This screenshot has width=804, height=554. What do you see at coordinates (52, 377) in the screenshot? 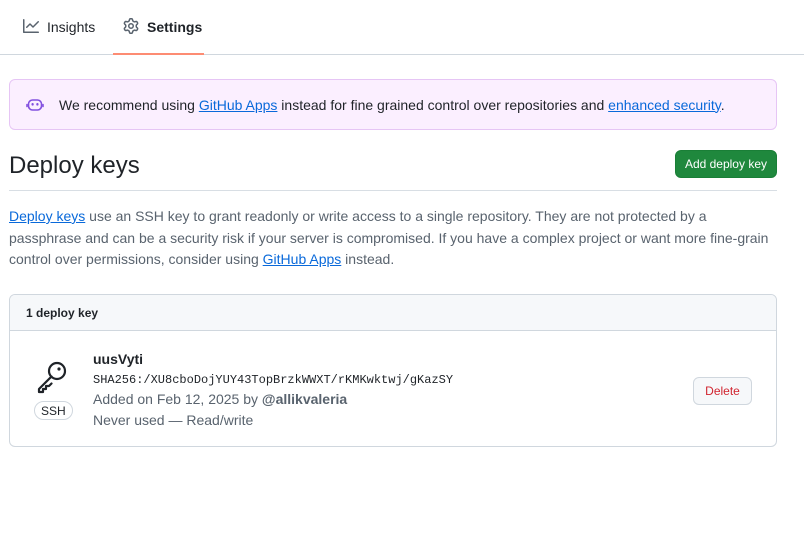
I see `key-icon` at bounding box center [52, 377].